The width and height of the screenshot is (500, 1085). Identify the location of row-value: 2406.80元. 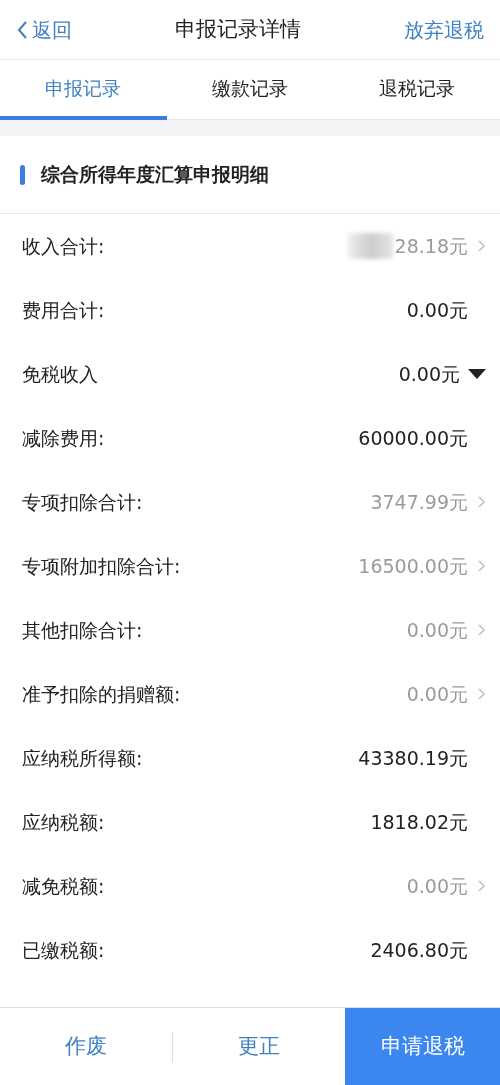
(419, 950).